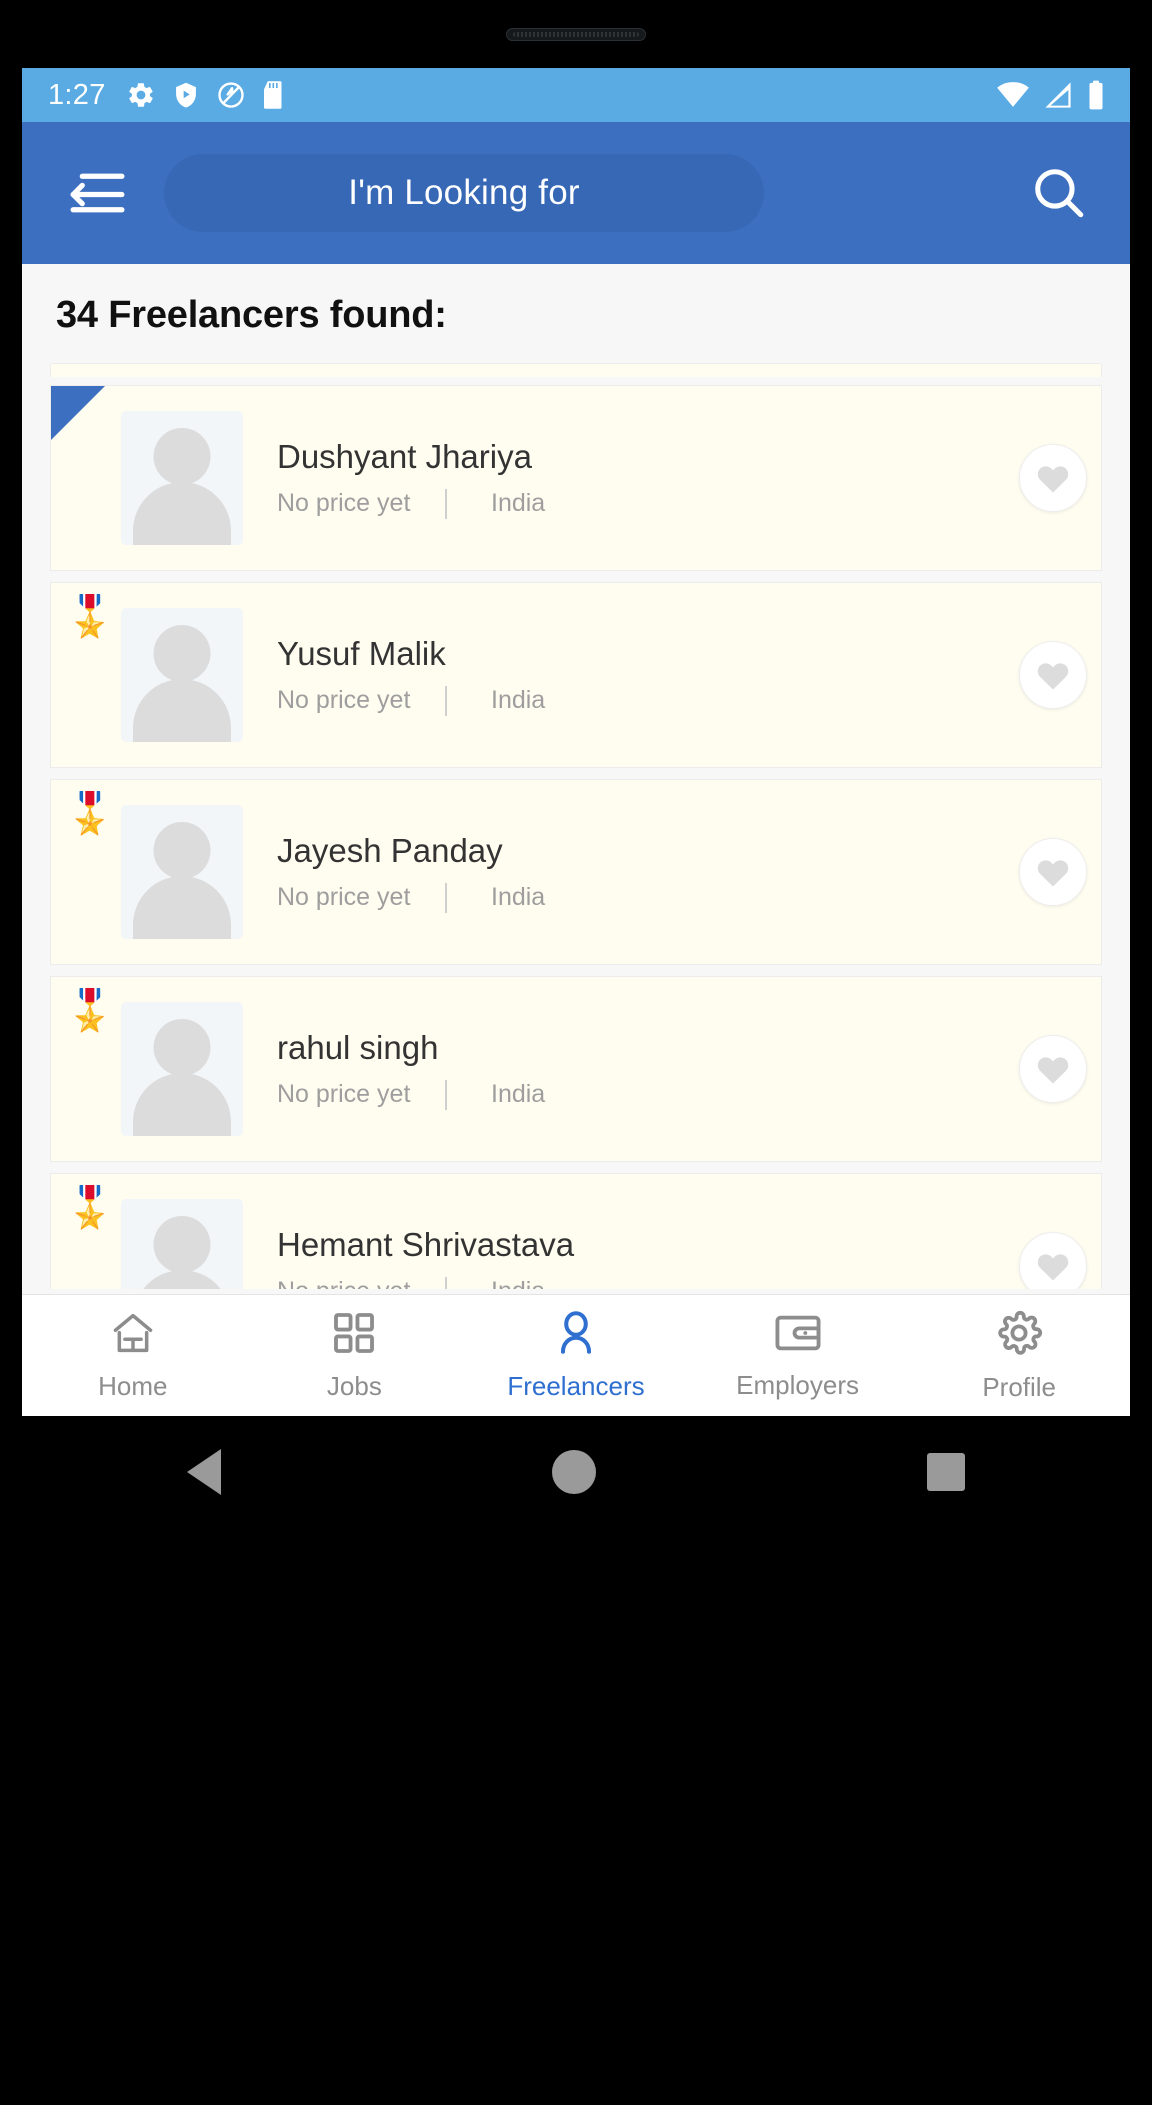 This screenshot has height=2105, width=1152. Describe the element at coordinates (797, 1384) in the screenshot. I see `nav-label-employers: Employers` at that location.